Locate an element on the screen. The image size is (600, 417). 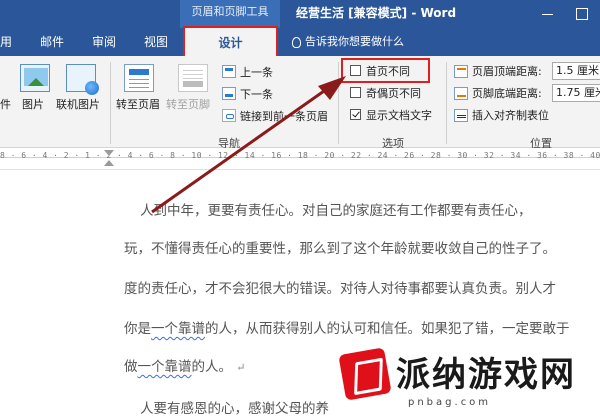
site-watermark: 派纳游戏网 pnbag.com is located at coordinates (468, 381).